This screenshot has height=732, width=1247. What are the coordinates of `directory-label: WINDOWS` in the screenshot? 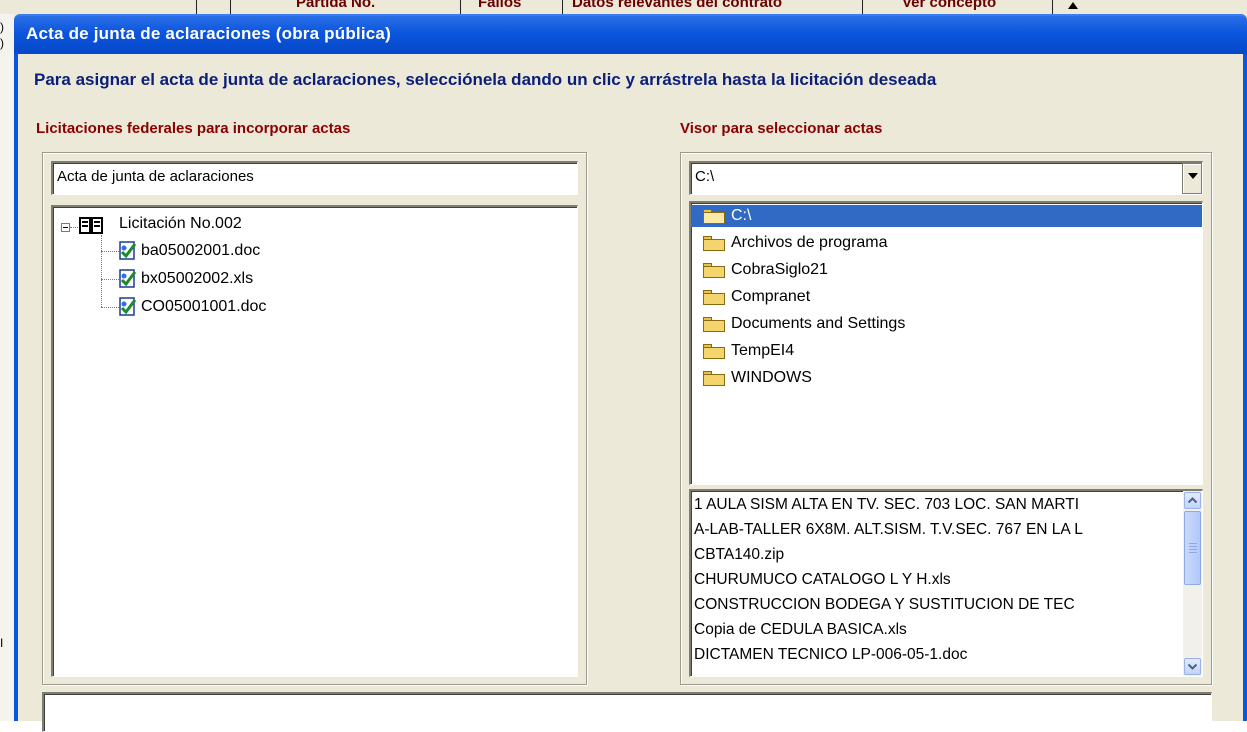 It's located at (771, 377).